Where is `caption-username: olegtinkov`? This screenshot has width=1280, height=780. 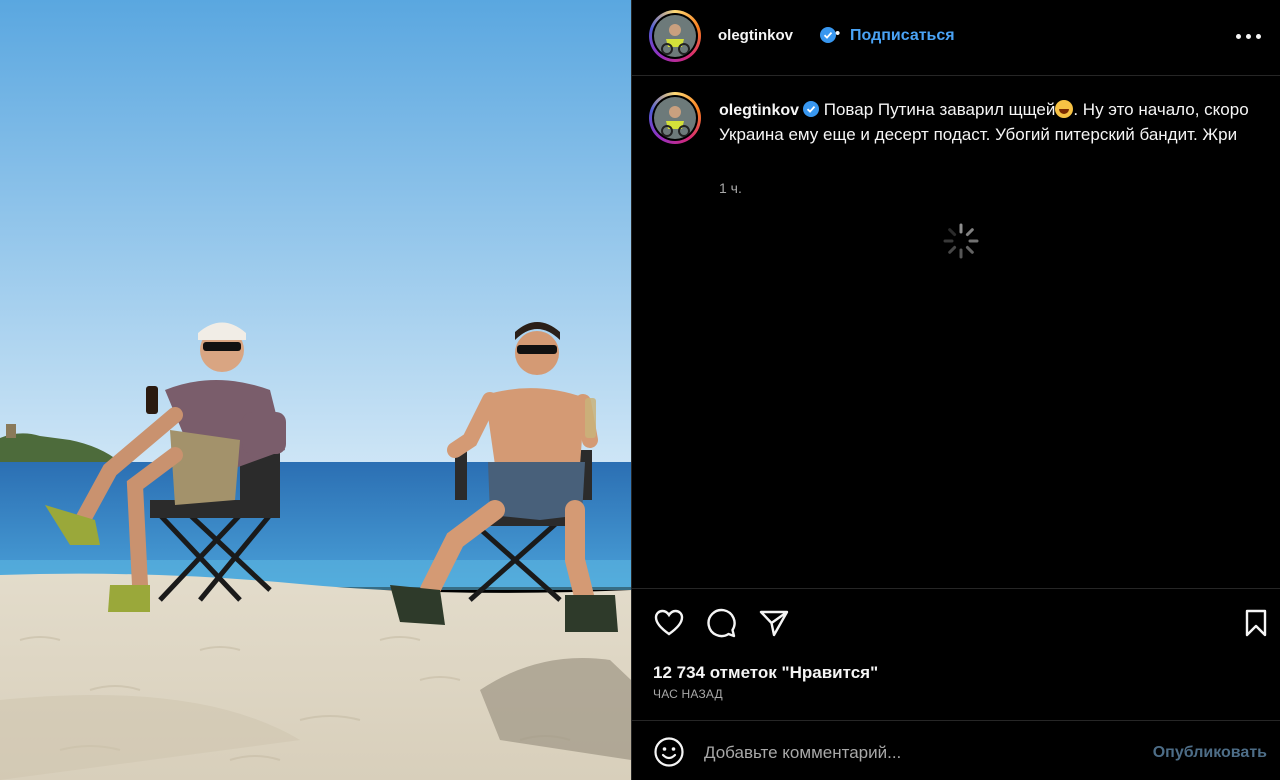
caption-username: olegtinkov is located at coordinates (759, 110).